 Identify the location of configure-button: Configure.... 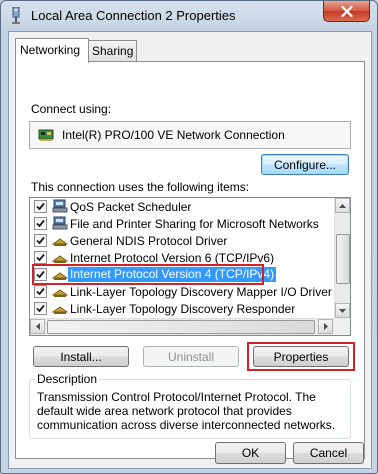
(305, 164).